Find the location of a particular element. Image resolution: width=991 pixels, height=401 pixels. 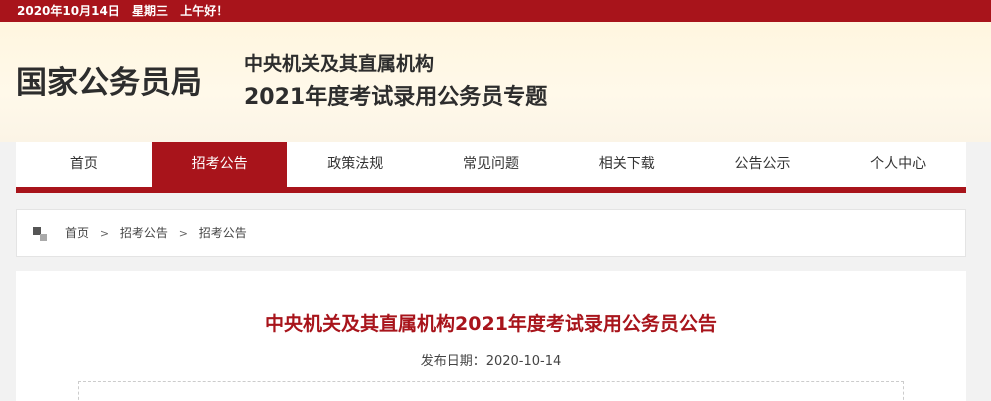

main-nav: 首页 招考公告 政策法规 常见问题 相关下载 公告公示 个人中心 is located at coordinates (491, 164).